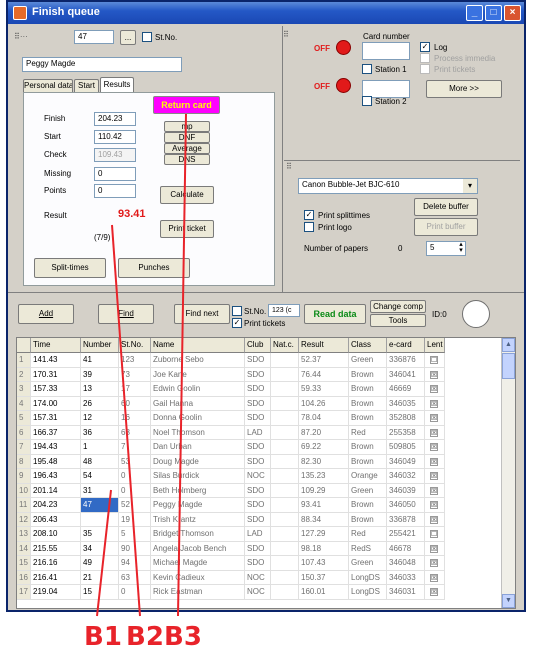 The width and height of the screenshot is (544, 656). What do you see at coordinates (103, 637) in the screenshot?
I see `annotation-b1: B1` at bounding box center [103, 637].